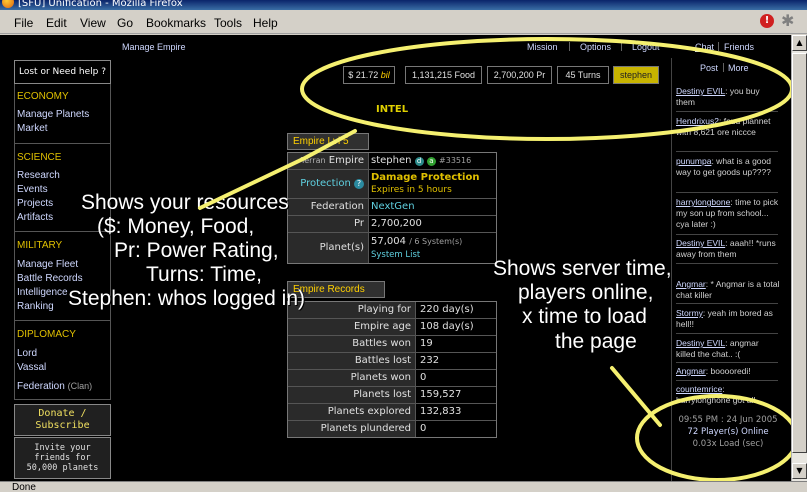  I want to click on friends-link: Friends, so click(739, 47).